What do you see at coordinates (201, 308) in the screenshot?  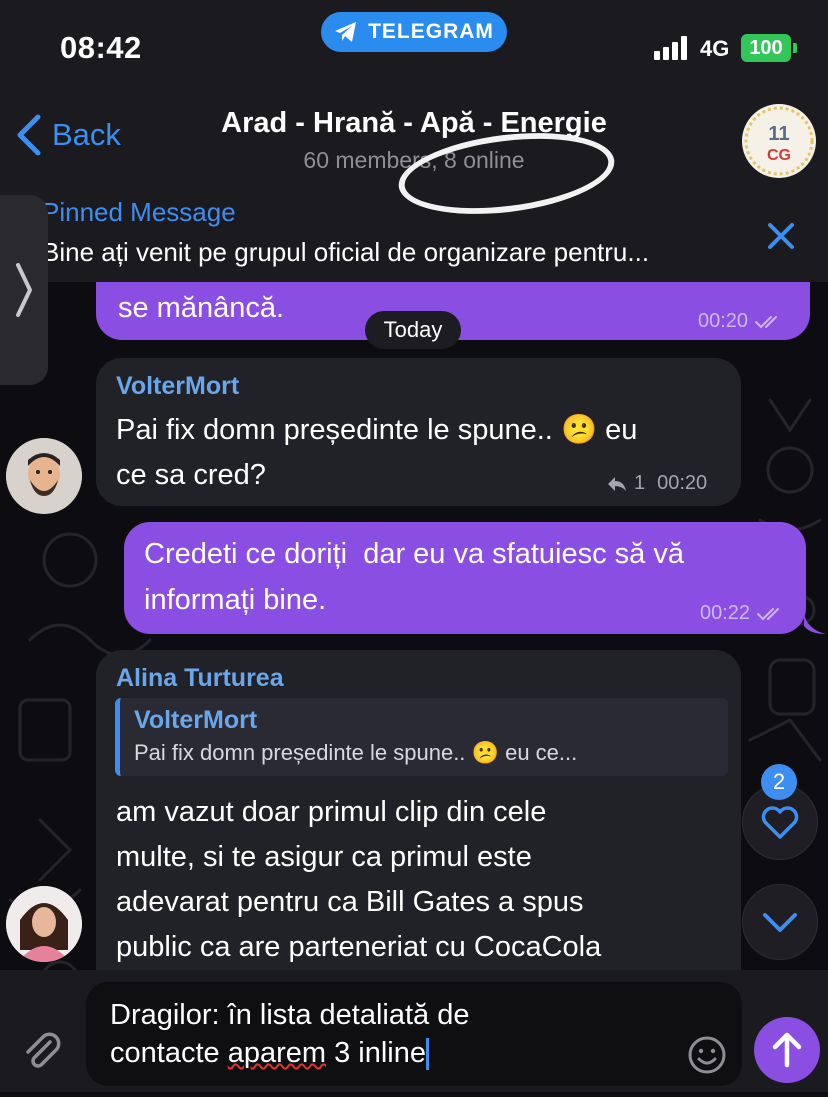 I see `message-text: se mănâncă.` at bounding box center [201, 308].